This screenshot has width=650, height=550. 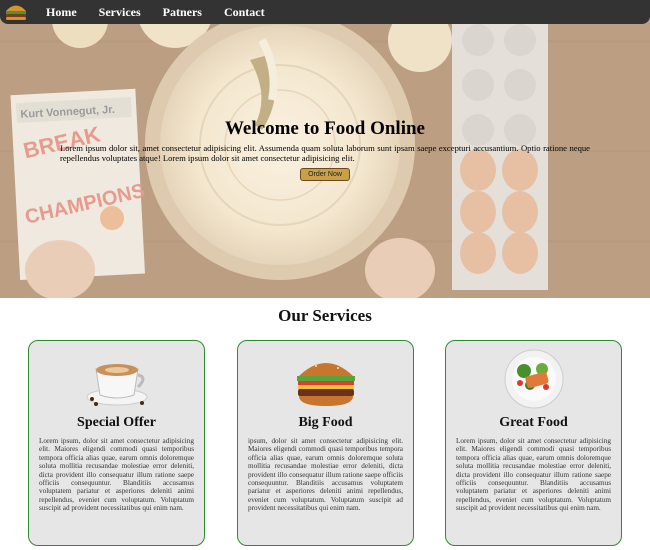 I want to click on hero-title: Welcome to Food Online, so click(x=324, y=128).